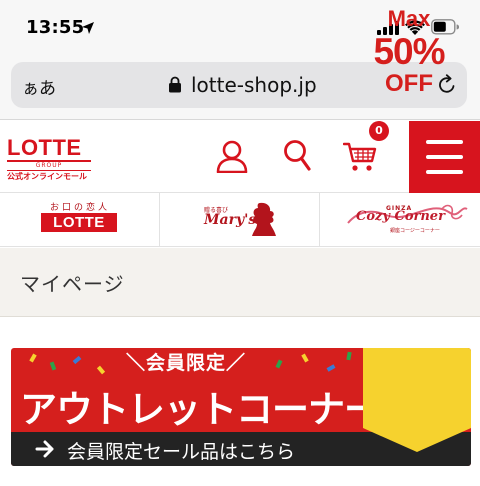 Image resolution: width=480 pixels, height=486 pixels. I want to click on brand-cozy-corner: GINZA Cozy Corner 銀座コージーコーナー, so click(400, 219).